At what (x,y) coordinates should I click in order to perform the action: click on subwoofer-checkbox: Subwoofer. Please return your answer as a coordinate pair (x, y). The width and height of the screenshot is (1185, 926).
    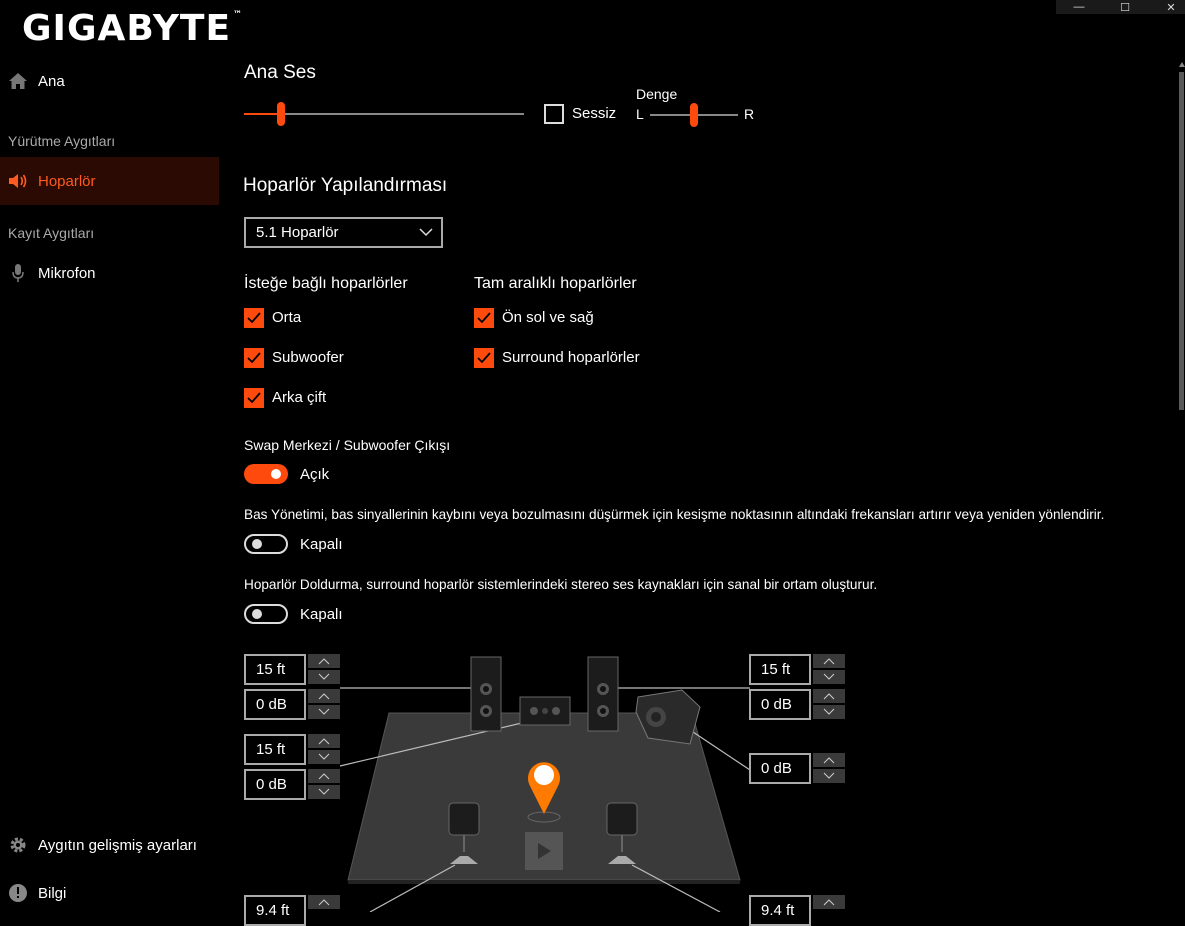
    Looking at the image, I should click on (334, 359).